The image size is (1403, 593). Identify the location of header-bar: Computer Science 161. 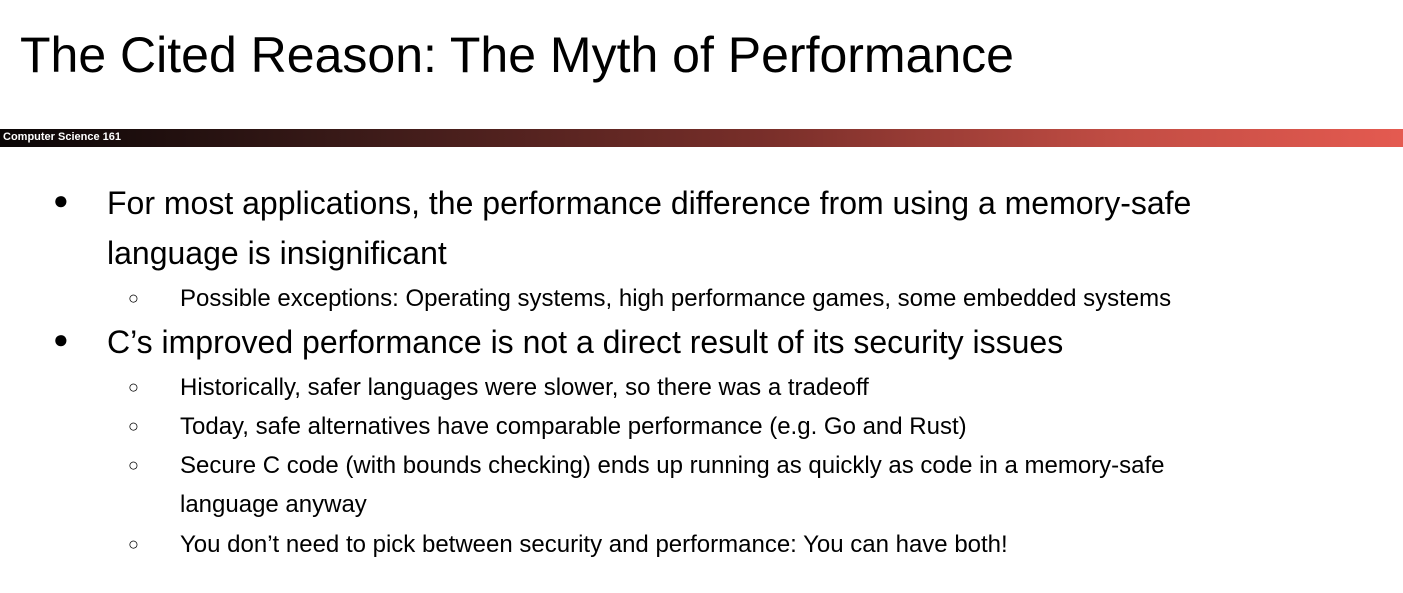
(701, 138).